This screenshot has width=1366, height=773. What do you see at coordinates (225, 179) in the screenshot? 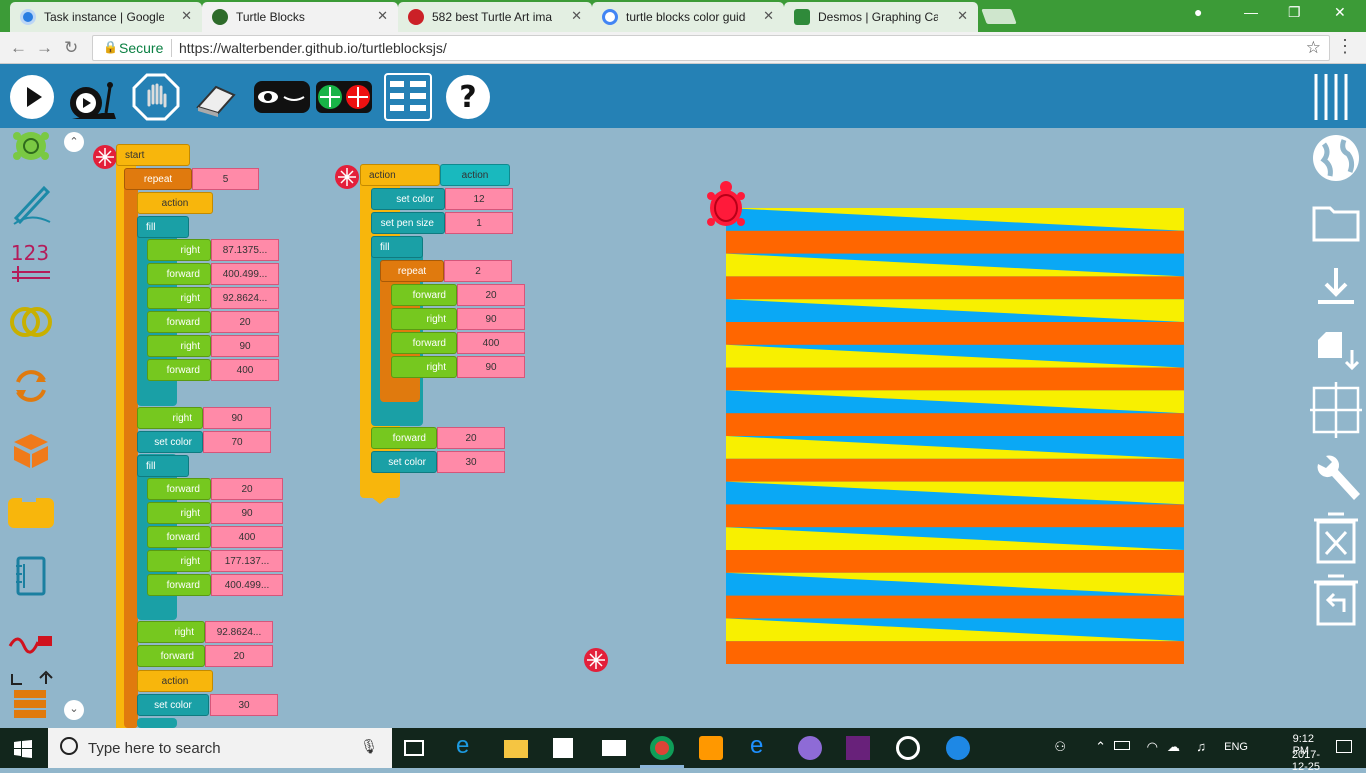
I see `repeat-count-field: 5` at bounding box center [225, 179].